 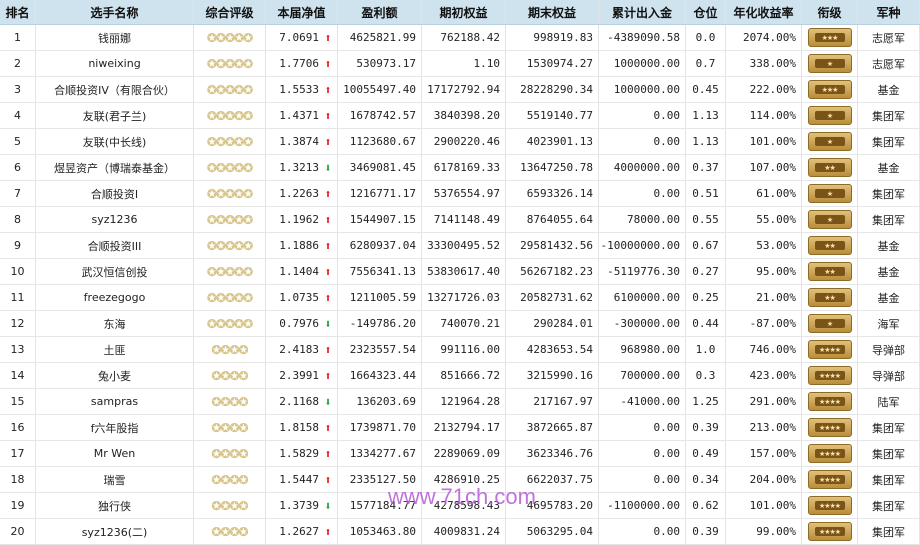 What do you see at coordinates (552, 531) in the screenshot?
I see `end-equity-cell: 5063295.04` at bounding box center [552, 531].